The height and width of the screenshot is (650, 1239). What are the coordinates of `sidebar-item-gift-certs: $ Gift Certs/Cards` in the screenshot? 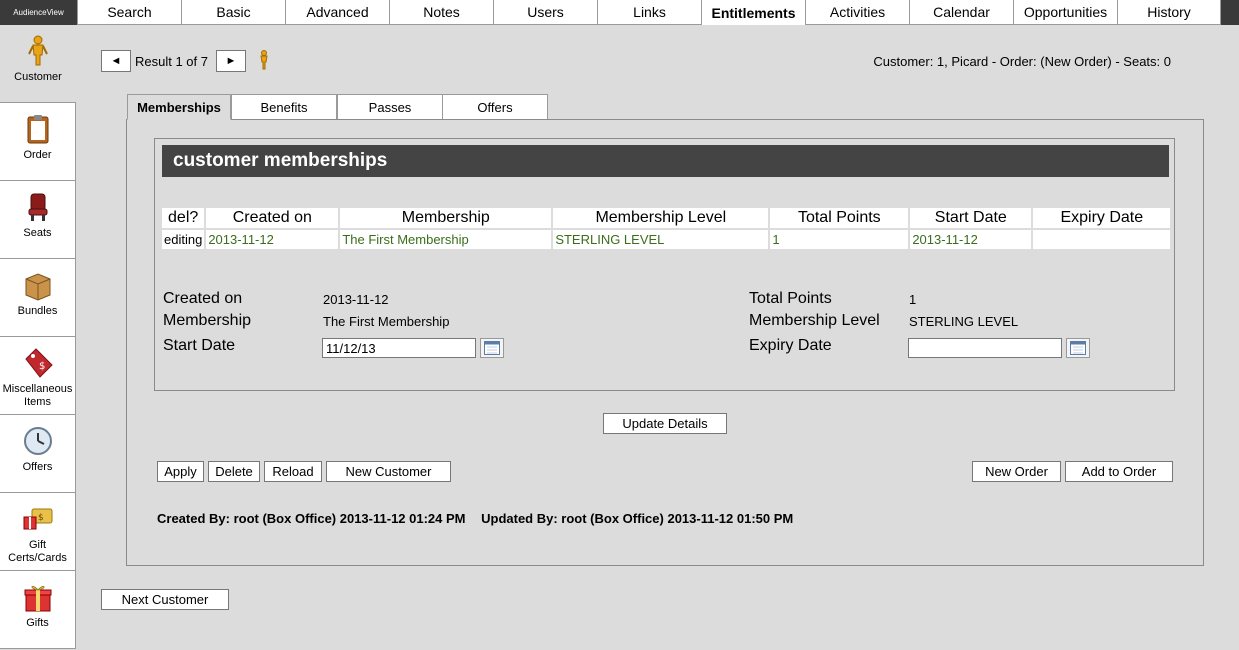 It's located at (38, 532).